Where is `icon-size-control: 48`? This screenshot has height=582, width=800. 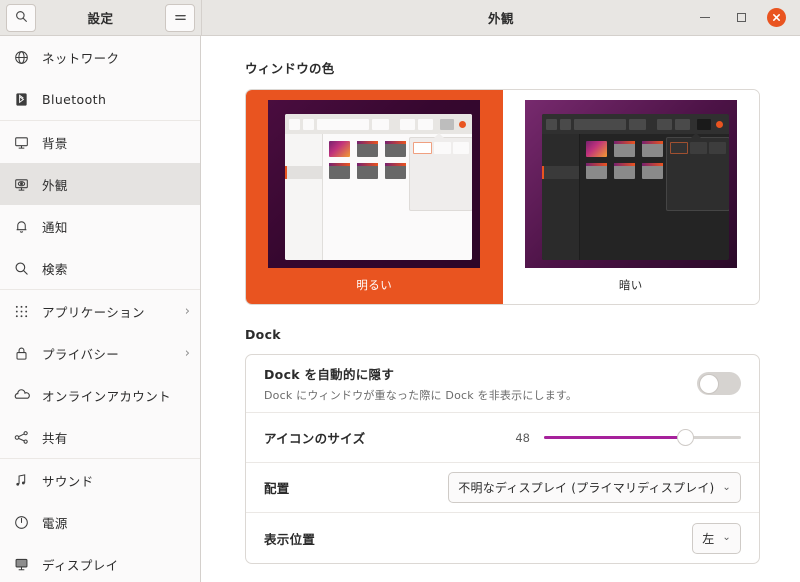 icon-size-control: 48 is located at coordinates (624, 437).